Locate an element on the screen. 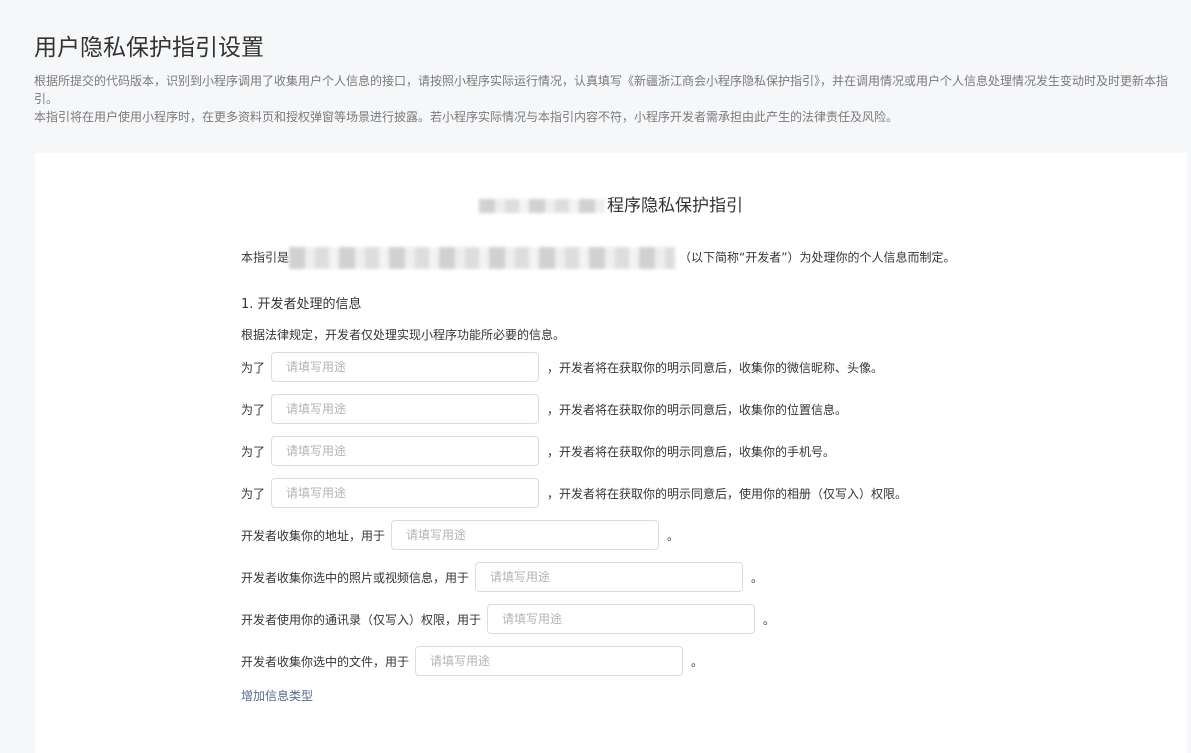 The width and height of the screenshot is (1191, 753). guide-intro: 本指引是 （以下简称“开发者”）为处理你的个人信息而制定。 is located at coordinates (598, 258).